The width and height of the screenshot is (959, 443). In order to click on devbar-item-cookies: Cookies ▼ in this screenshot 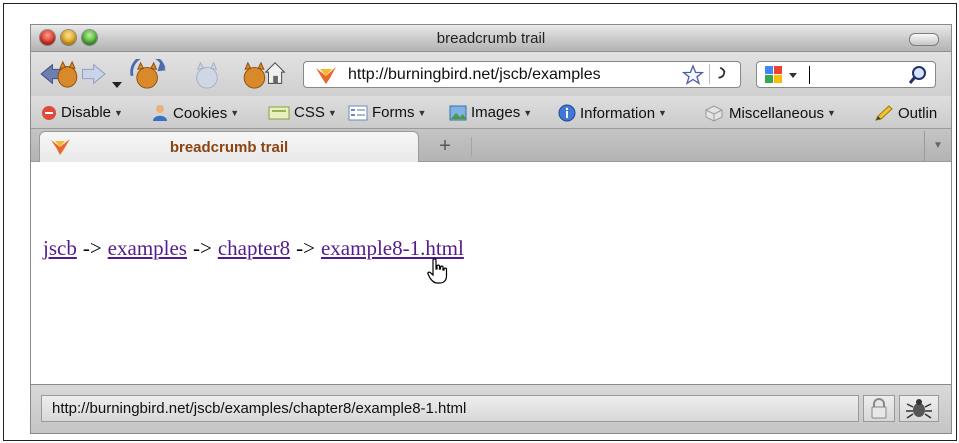, I will do `click(195, 113)`.